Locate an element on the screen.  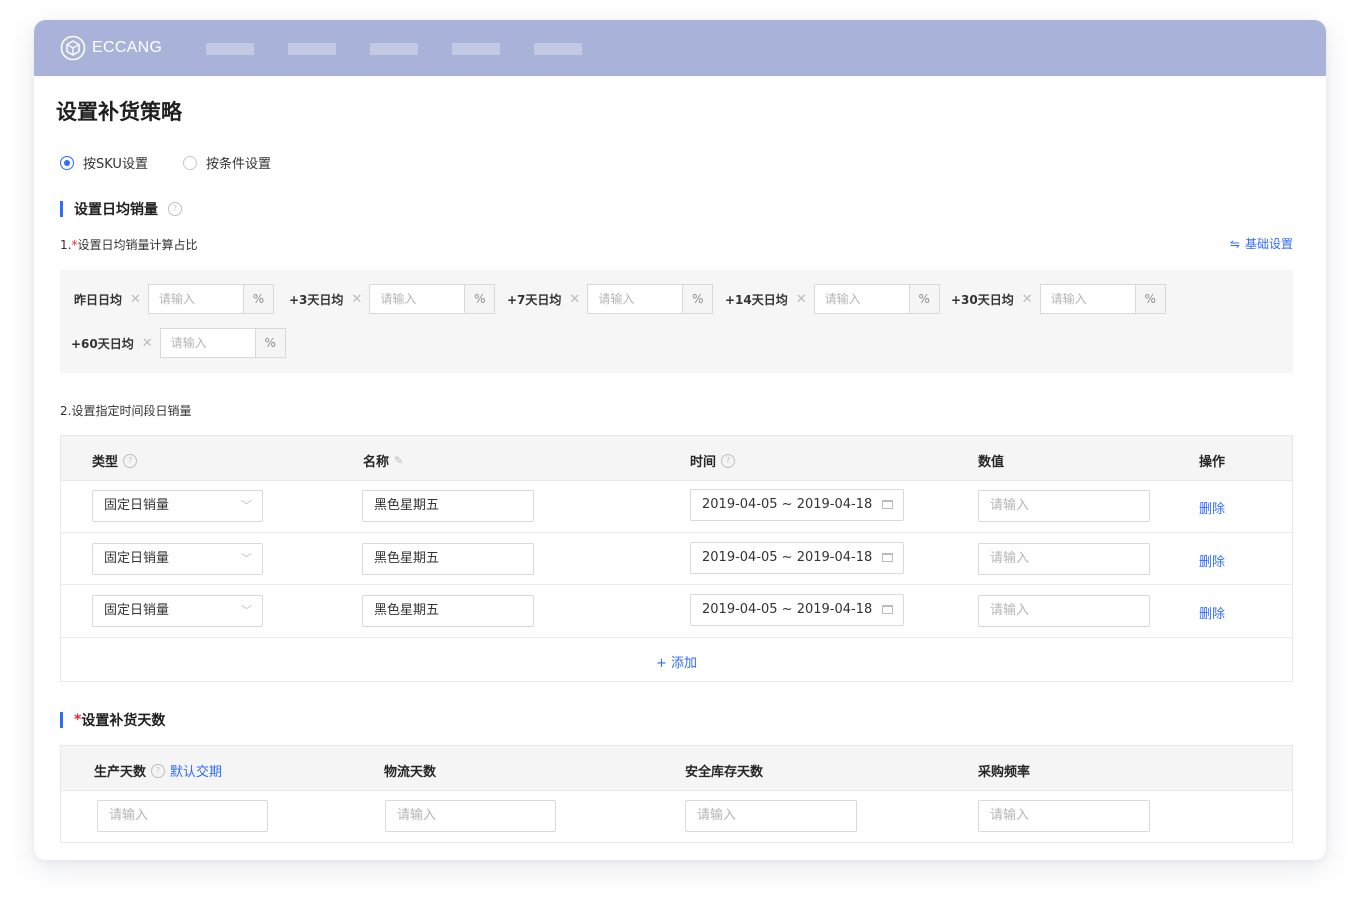
col-frequency-label: 采购频率 is located at coordinates (1004, 772).